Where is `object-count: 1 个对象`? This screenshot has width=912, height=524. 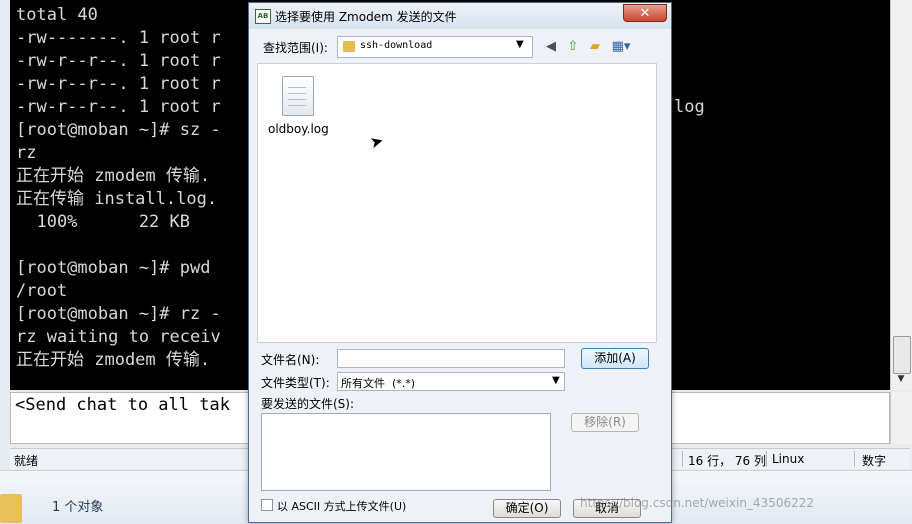 object-count: 1 个对象 is located at coordinates (78, 507).